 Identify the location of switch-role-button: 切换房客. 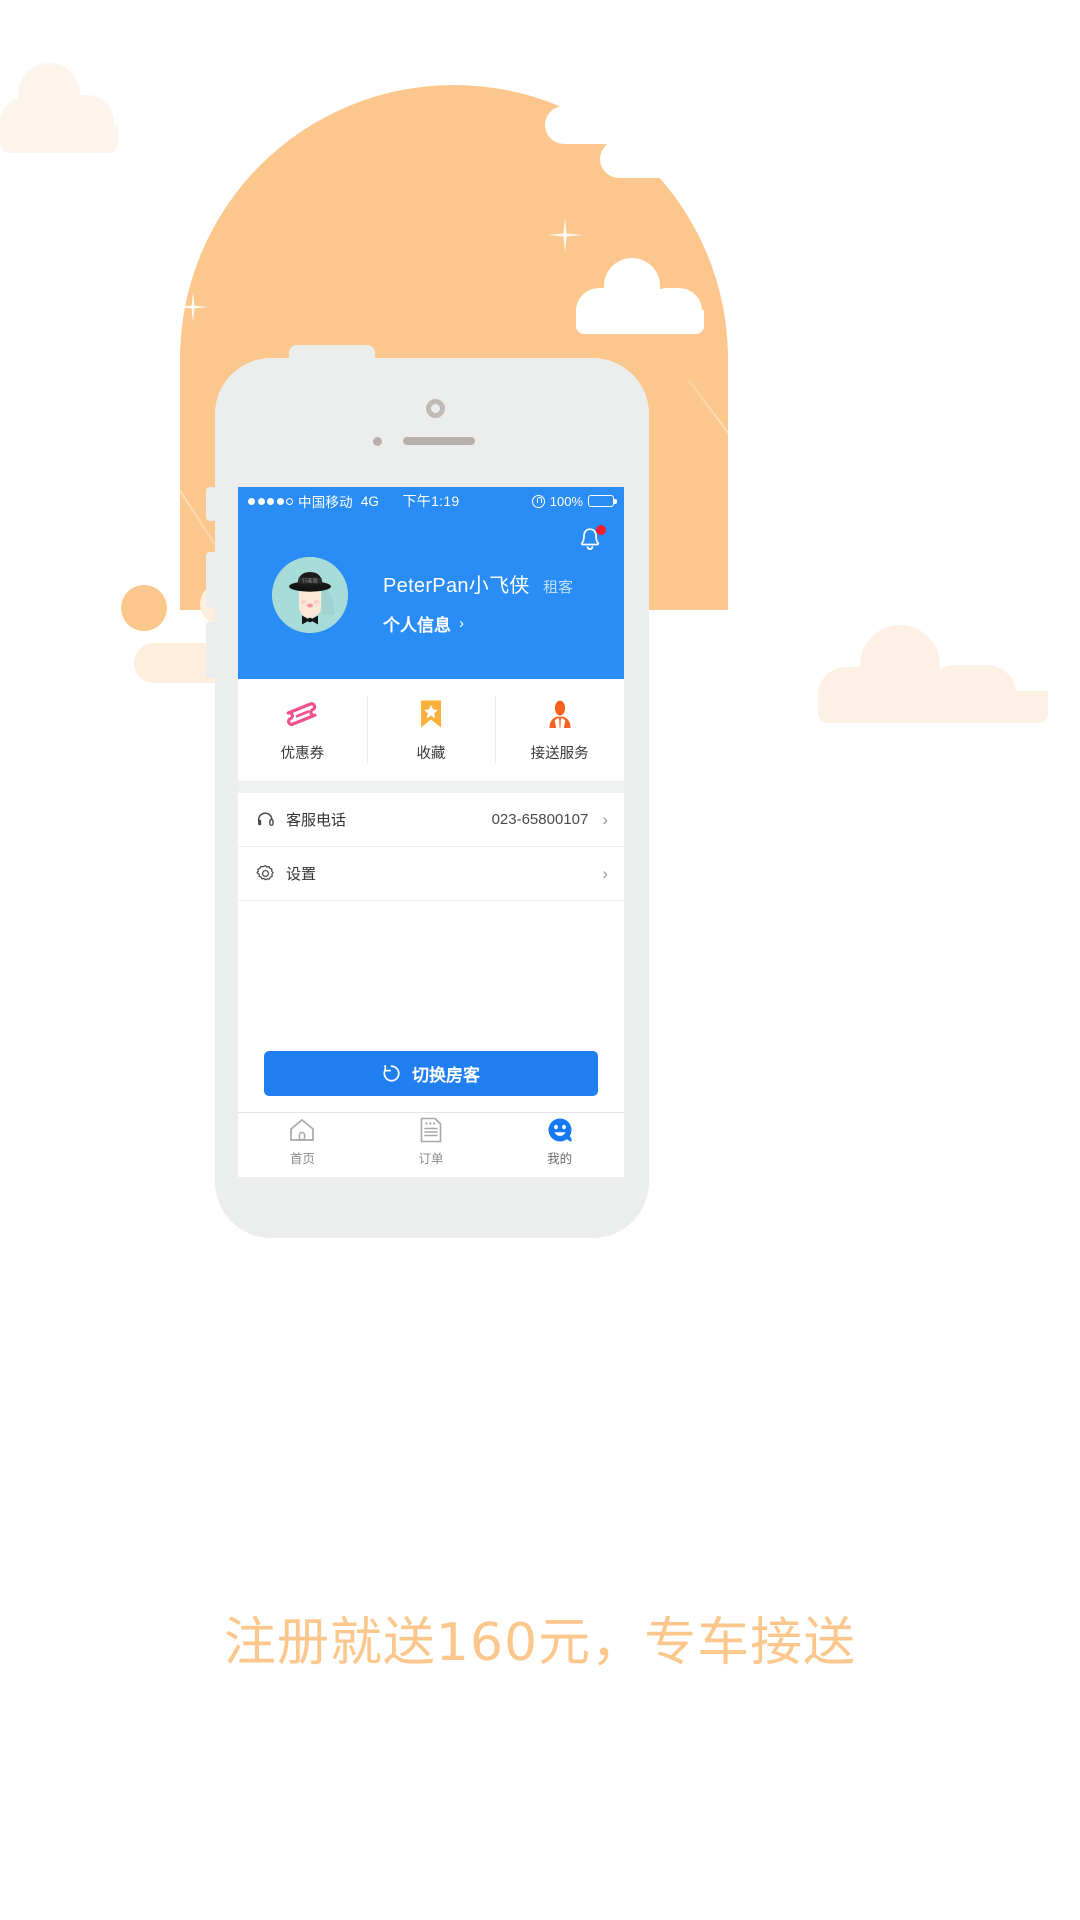
(431, 1073).